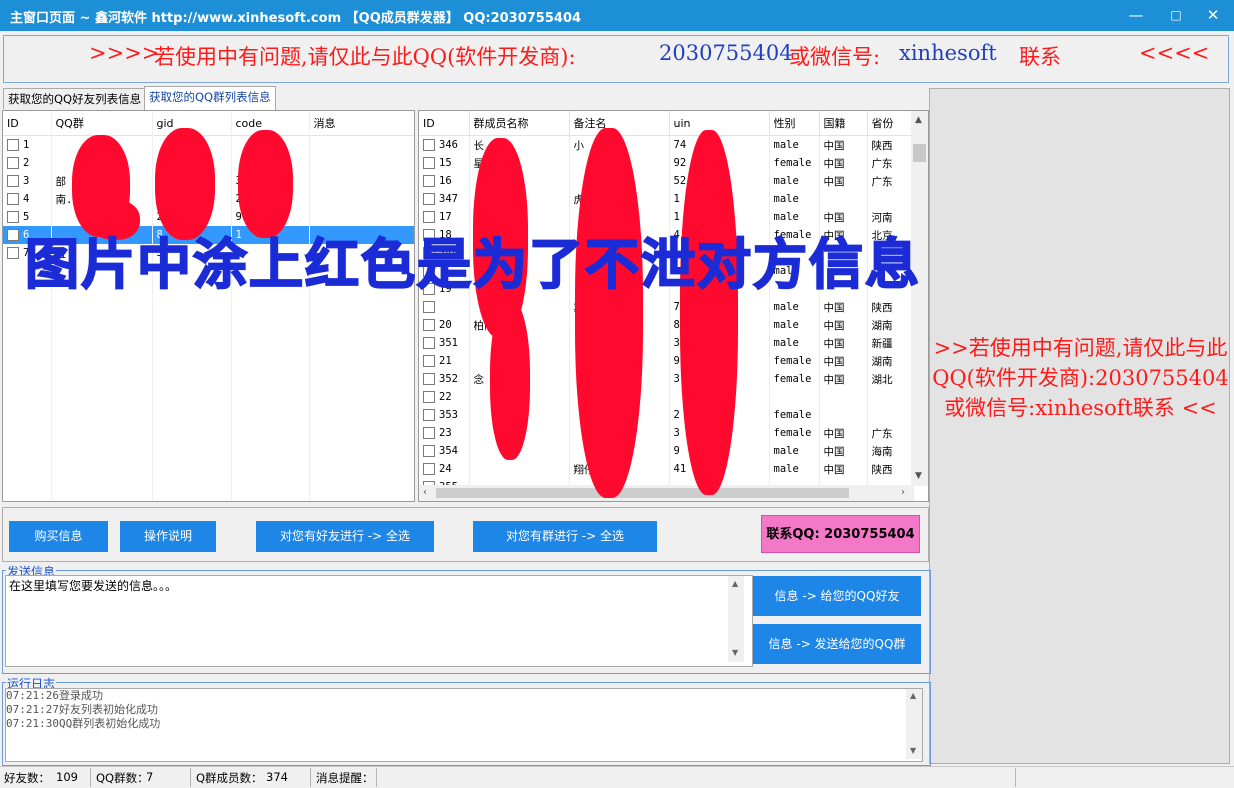  What do you see at coordinates (150, 777) in the screenshot?
I see `groups-count: 7` at bounding box center [150, 777].